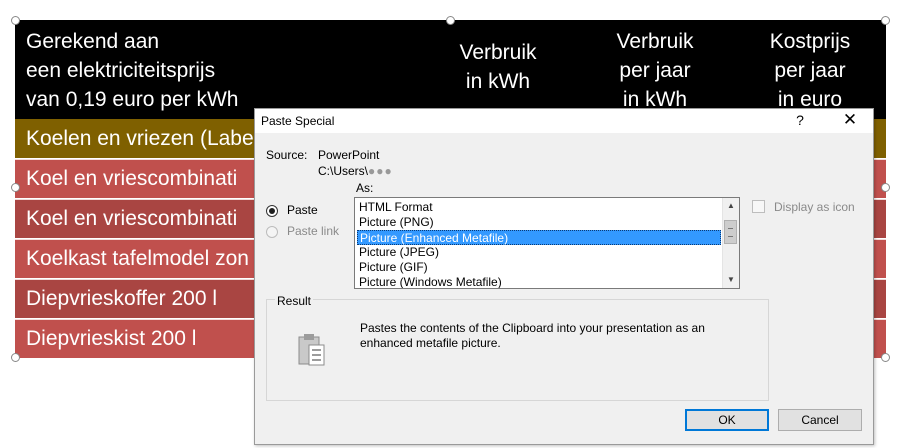 This screenshot has height=448, width=903. What do you see at coordinates (731, 206) in the screenshot?
I see `scroll-up-arrow-icon: ▲` at bounding box center [731, 206].